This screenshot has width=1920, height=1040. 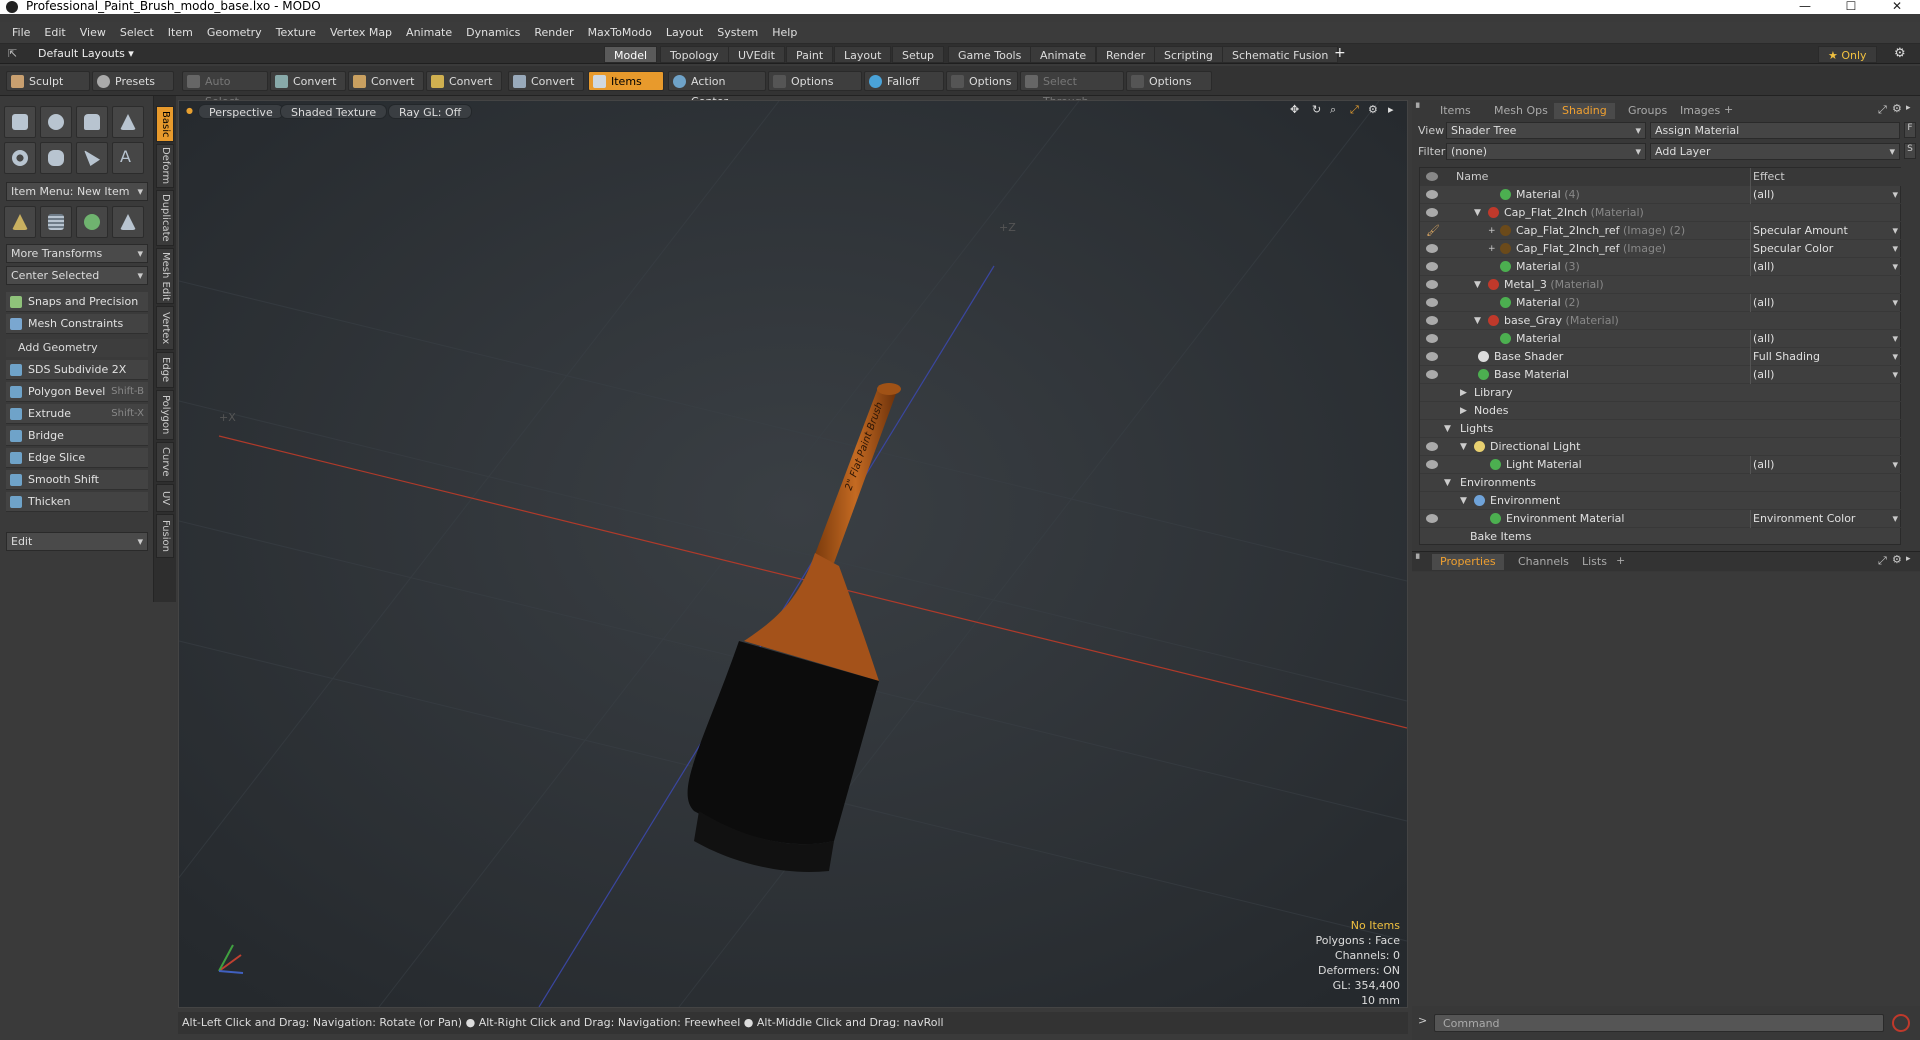 I want to click on tab-uvedit: UVEdit, so click(x=756, y=54).